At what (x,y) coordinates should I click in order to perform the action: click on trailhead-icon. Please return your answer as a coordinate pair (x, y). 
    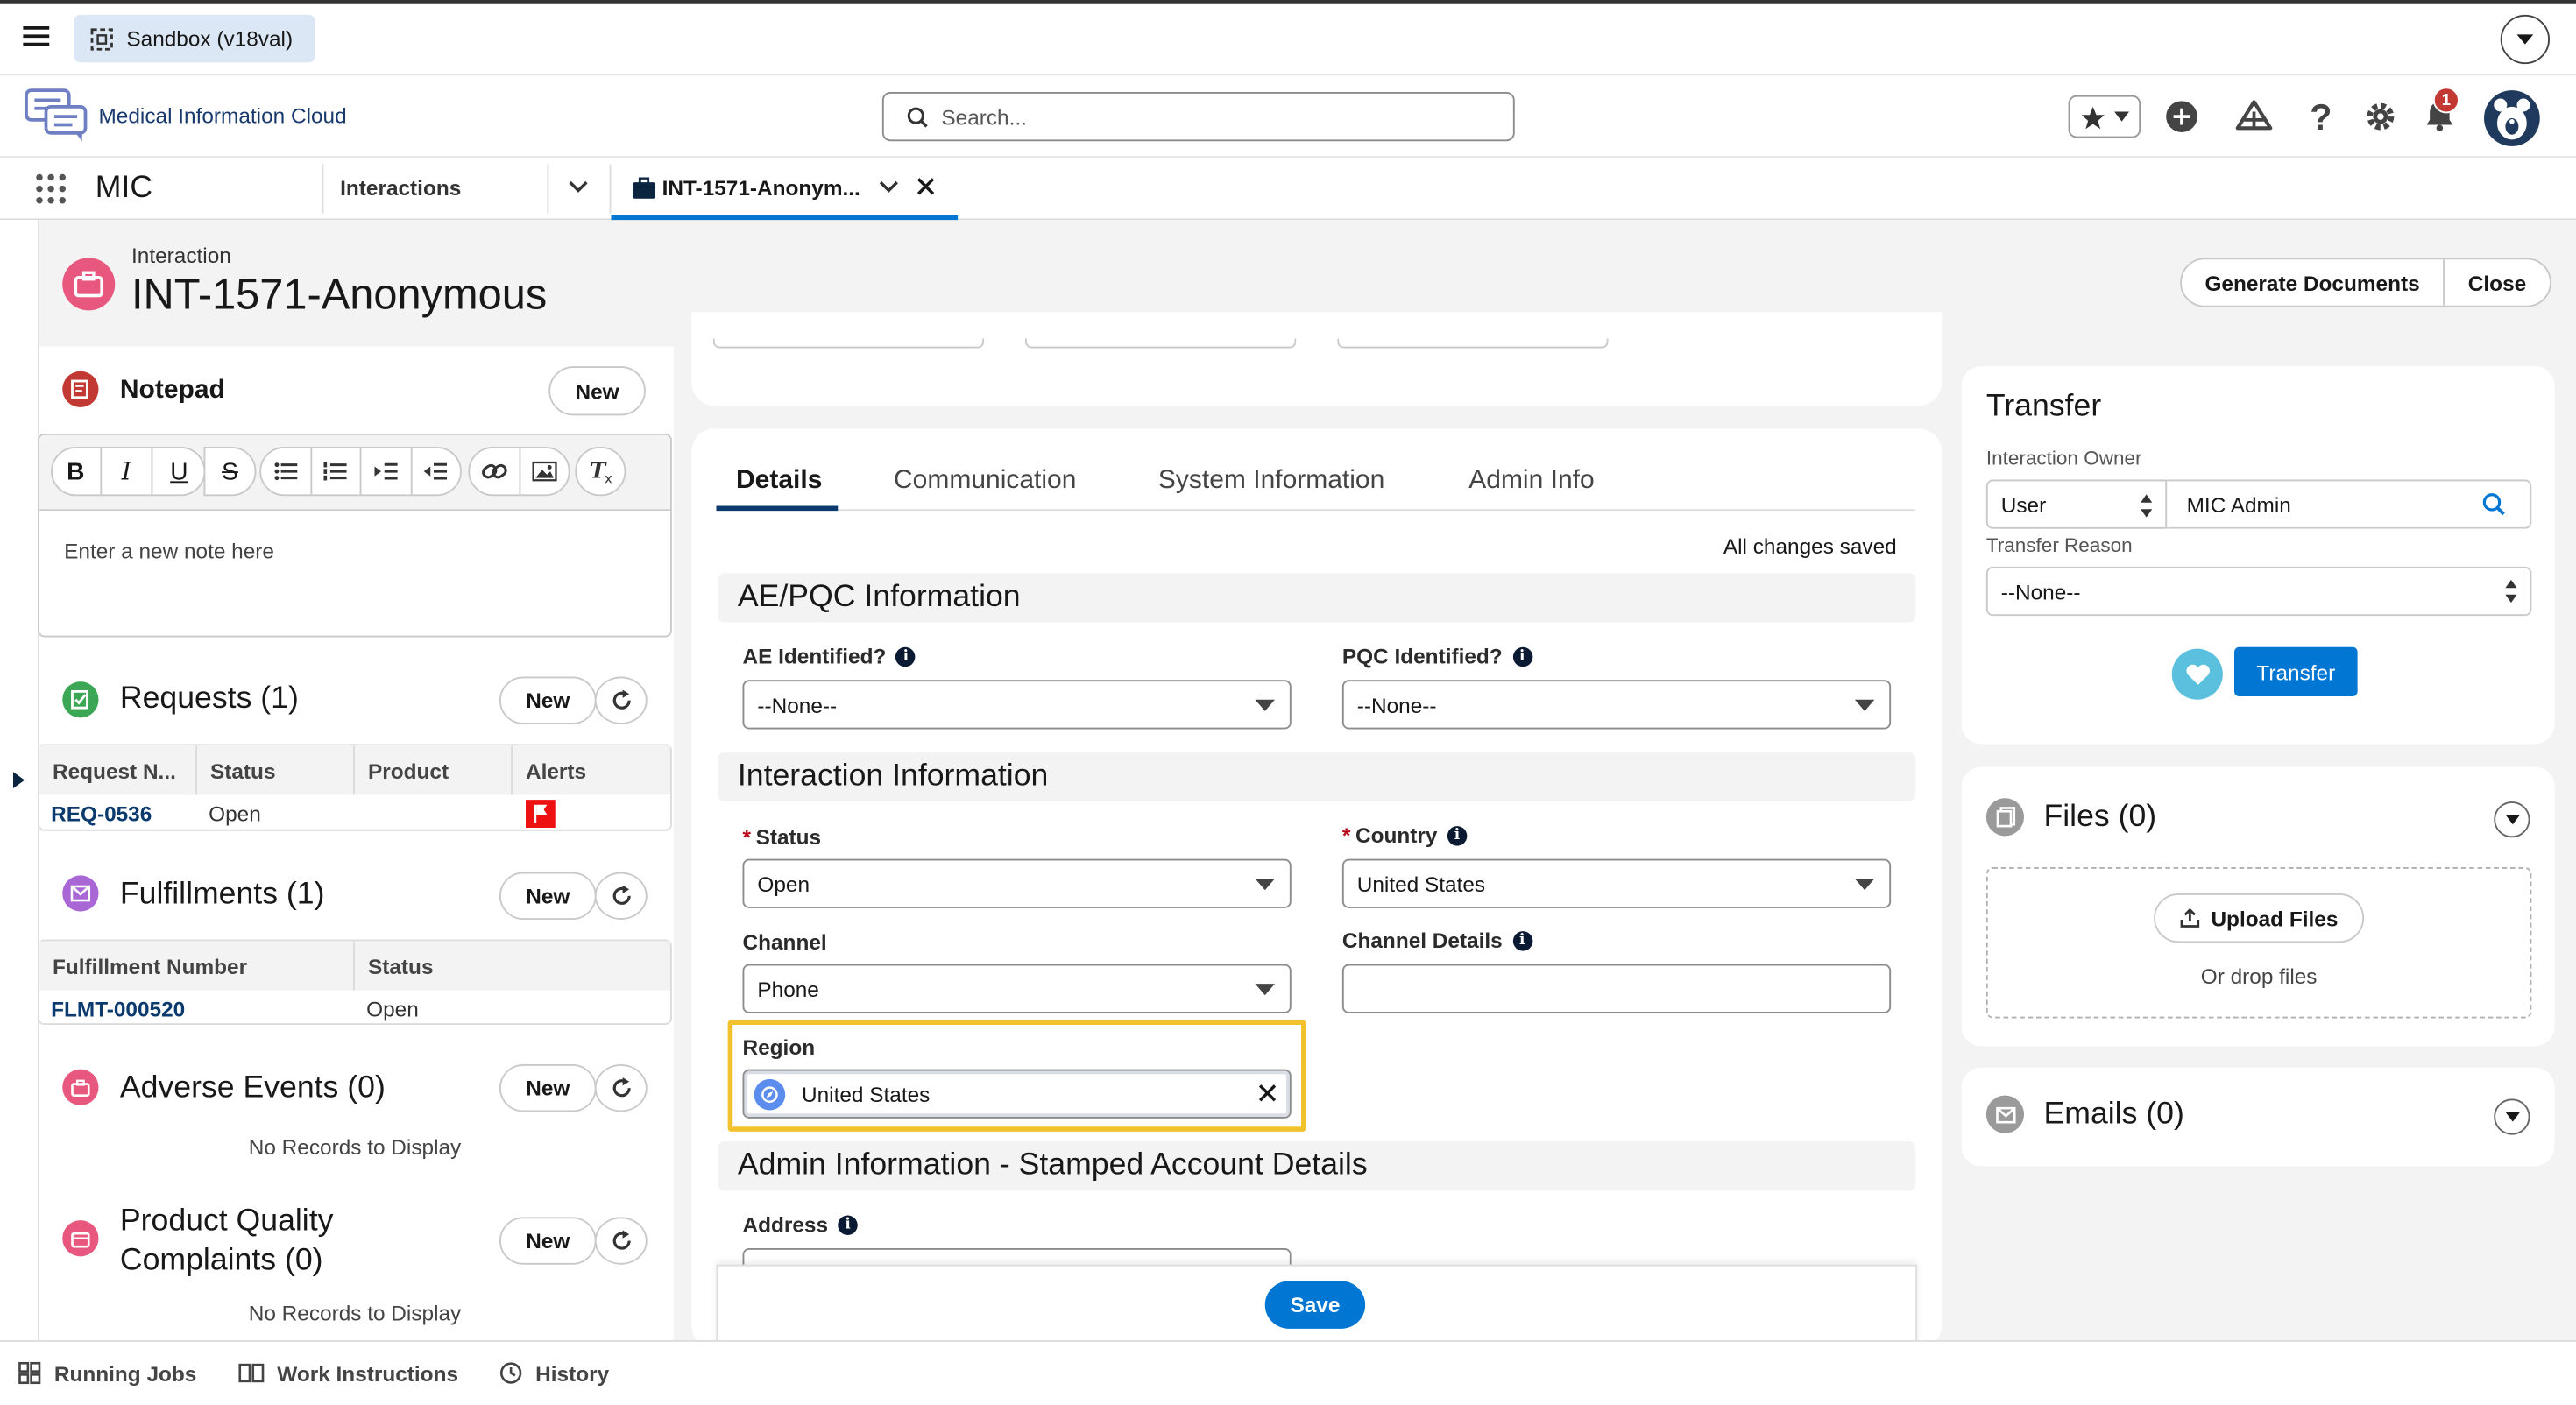
    Looking at the image, I should click on (2254, 117).